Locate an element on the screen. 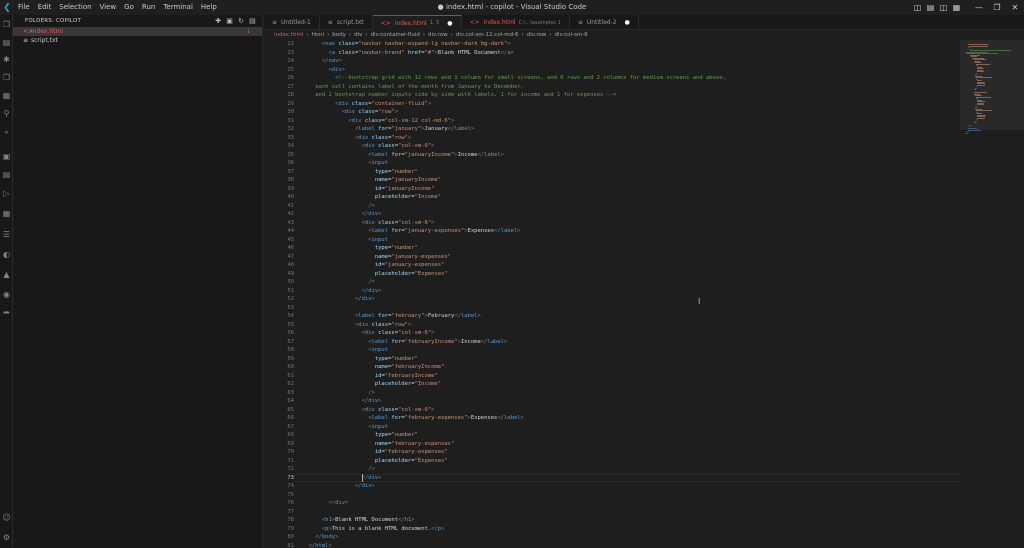  code-line: </body> is located at coordinates (326, 537).